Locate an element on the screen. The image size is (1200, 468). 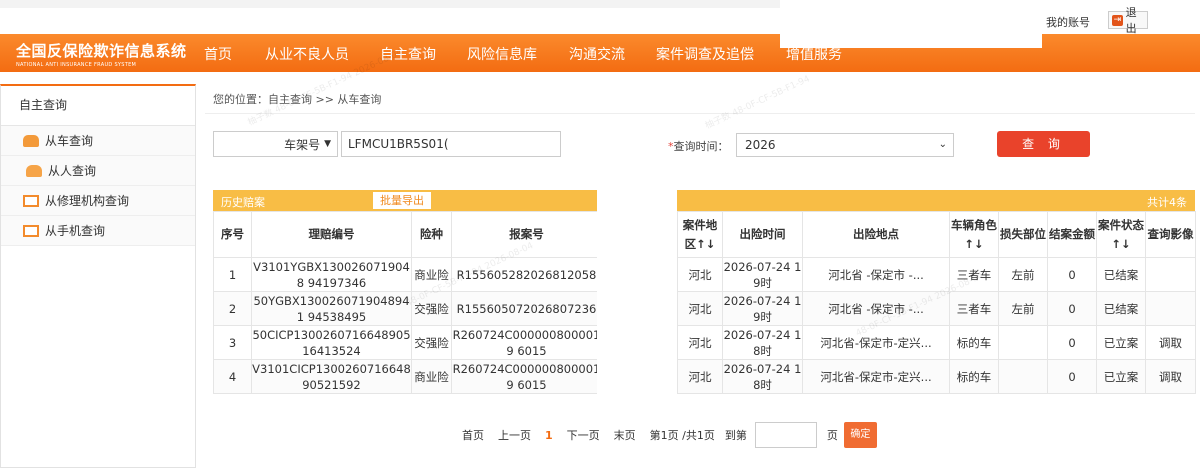
sidebar-item-phone: 从手机查询 is located at coordinates (98, 231).